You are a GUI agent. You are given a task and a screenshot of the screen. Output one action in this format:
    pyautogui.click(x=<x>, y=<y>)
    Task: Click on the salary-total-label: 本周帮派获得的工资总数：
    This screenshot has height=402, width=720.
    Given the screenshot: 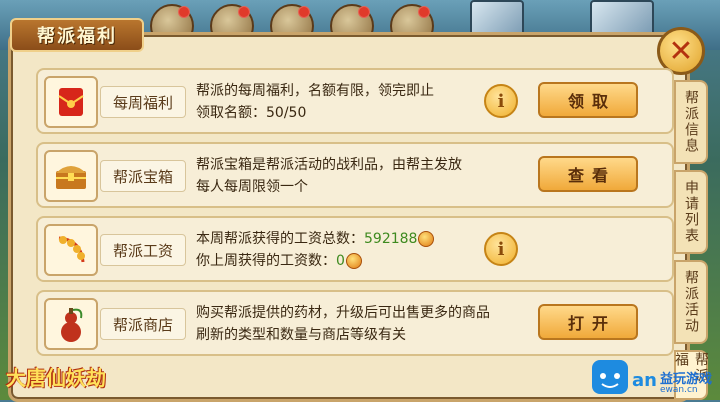 What is the action you would take?
    pyautogui.click(x=280, y=239)
    